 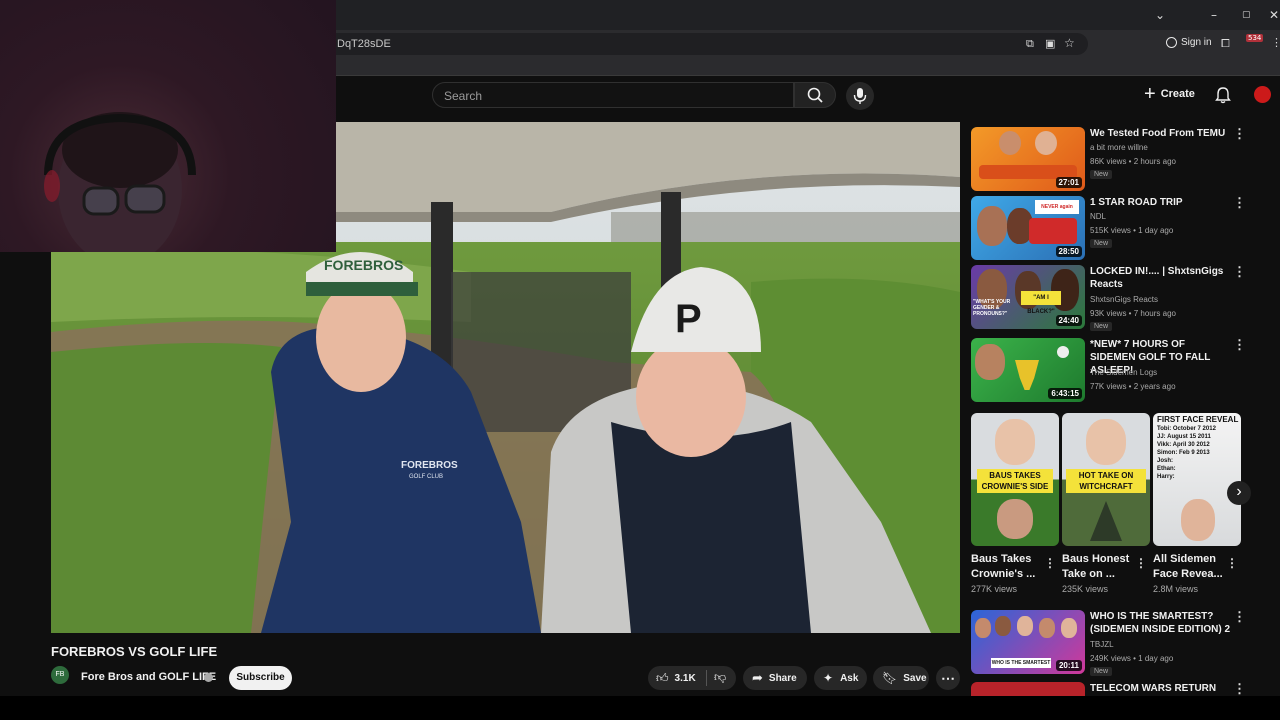 I want to click on bookmark-star-icon: ☆, so click(x=1069, y=43).